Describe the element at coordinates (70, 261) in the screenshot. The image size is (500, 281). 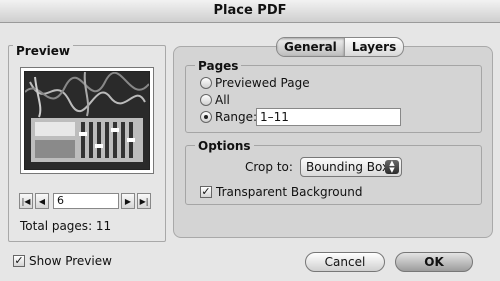
I see `show-preview-label: Show Preview` at that location.